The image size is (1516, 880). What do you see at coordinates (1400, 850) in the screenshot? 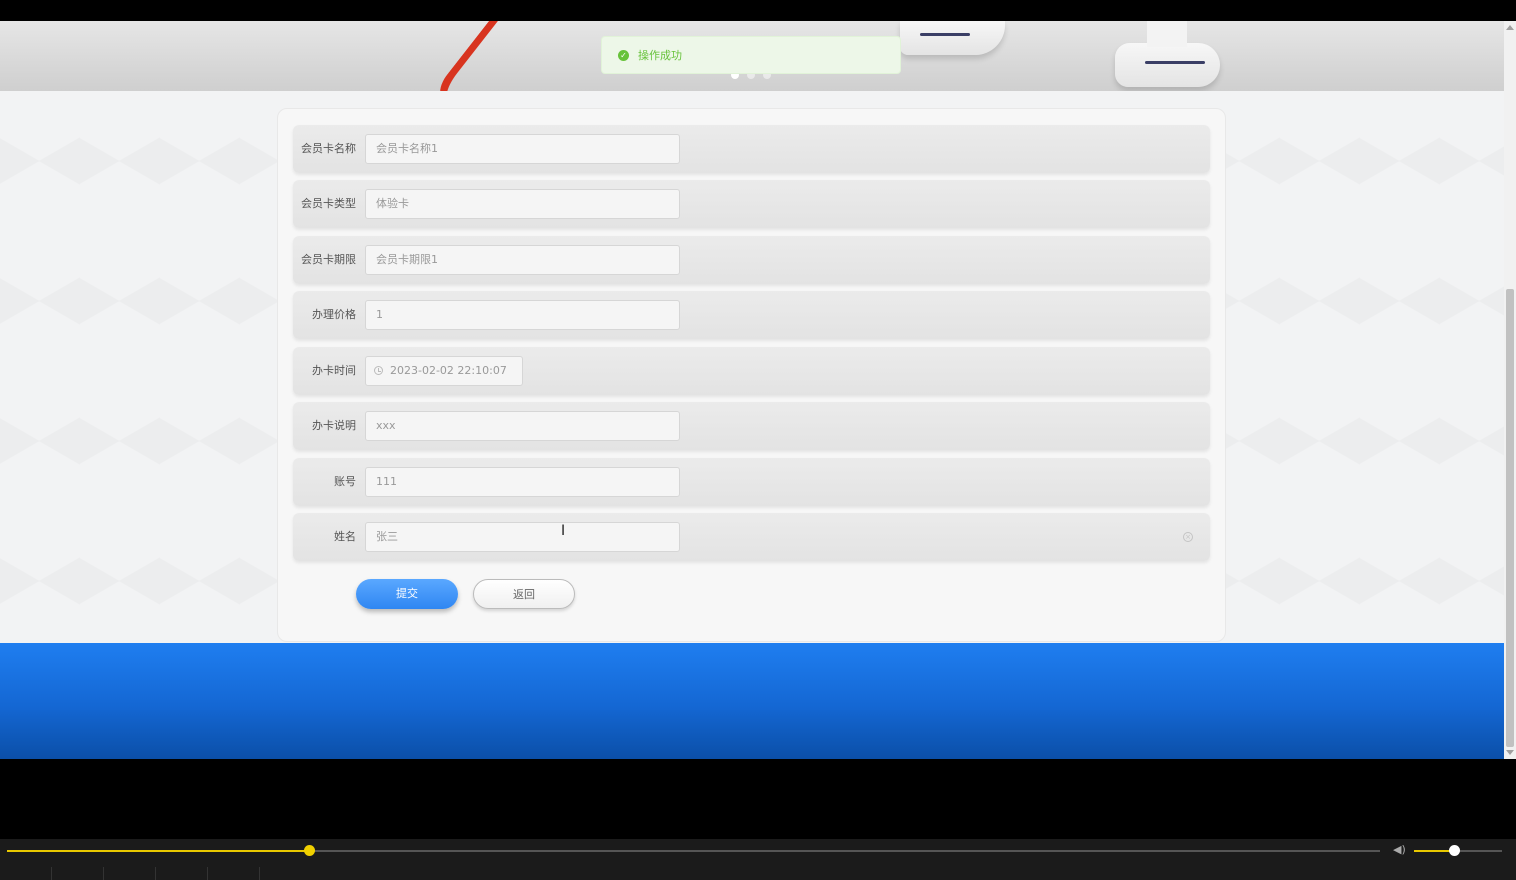
I see `speaker-icon: ◀)` at bounding box center [1400, 850].